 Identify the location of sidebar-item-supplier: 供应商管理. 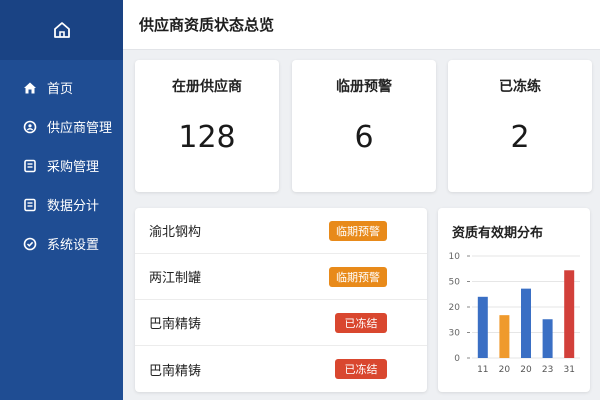
(61, 126).